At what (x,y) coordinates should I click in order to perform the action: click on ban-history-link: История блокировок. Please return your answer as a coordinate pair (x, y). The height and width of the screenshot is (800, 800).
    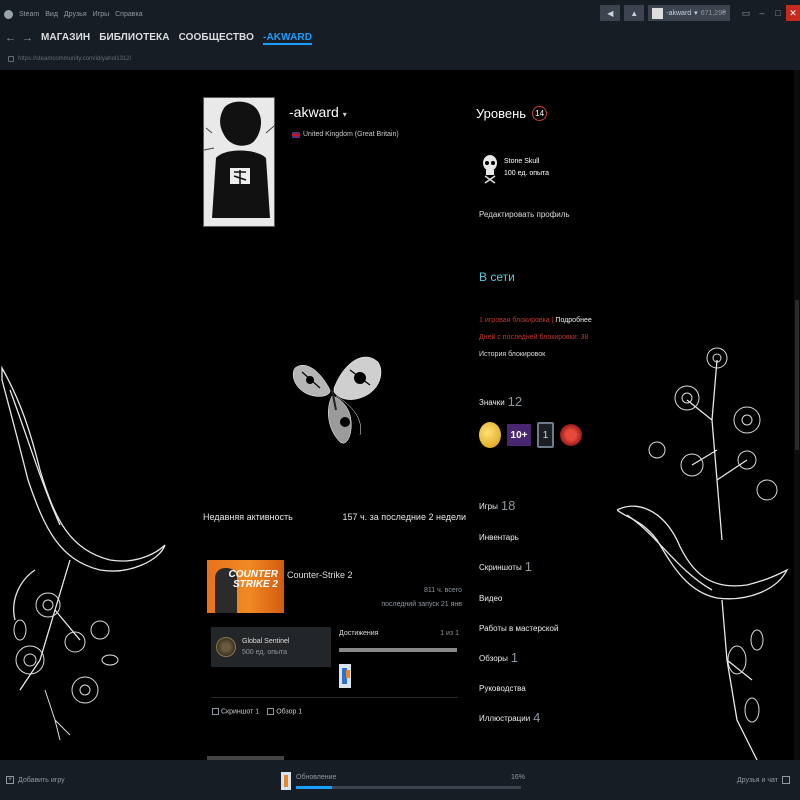
    Looking at the image, I should click on (512, 354).